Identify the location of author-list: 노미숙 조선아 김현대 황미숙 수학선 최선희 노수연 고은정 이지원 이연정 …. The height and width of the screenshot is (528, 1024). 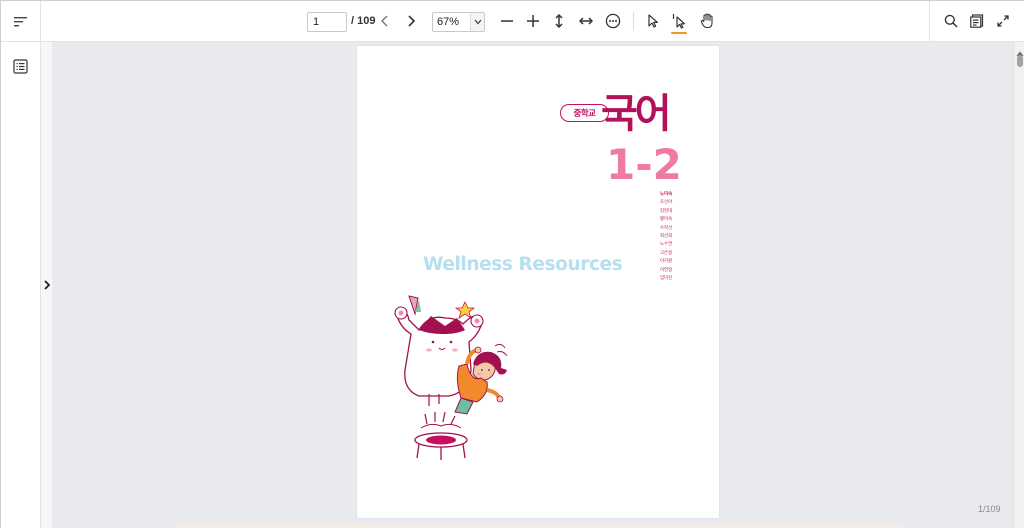
(670, 237).